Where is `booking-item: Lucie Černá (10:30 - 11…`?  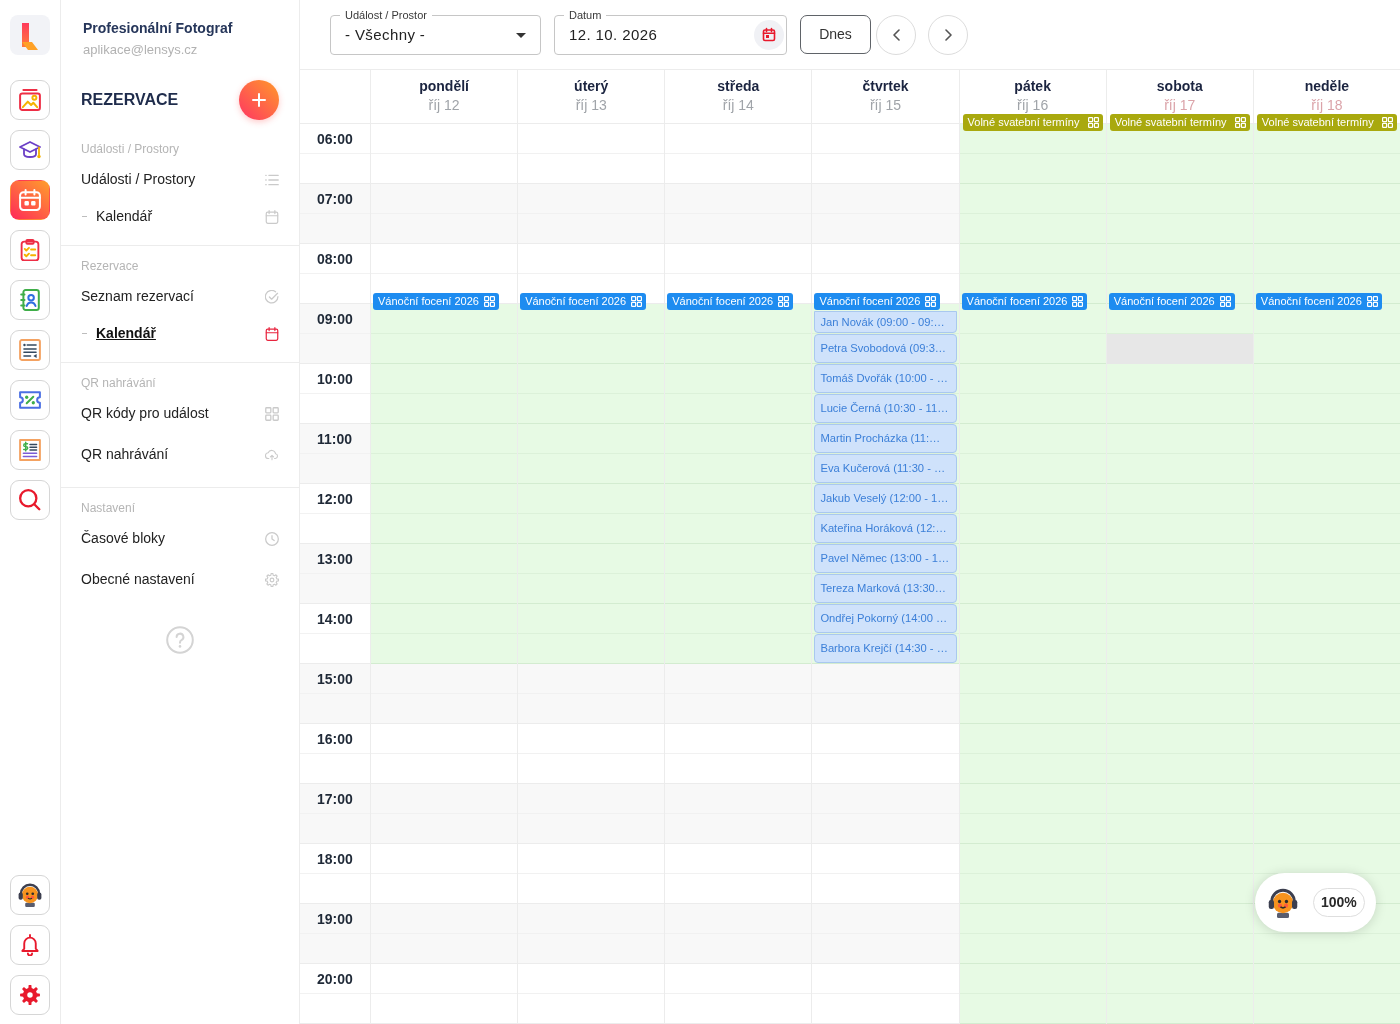
booking-item: Lucie Černá (10:30 - 11… is located at coordinates (885, 408).